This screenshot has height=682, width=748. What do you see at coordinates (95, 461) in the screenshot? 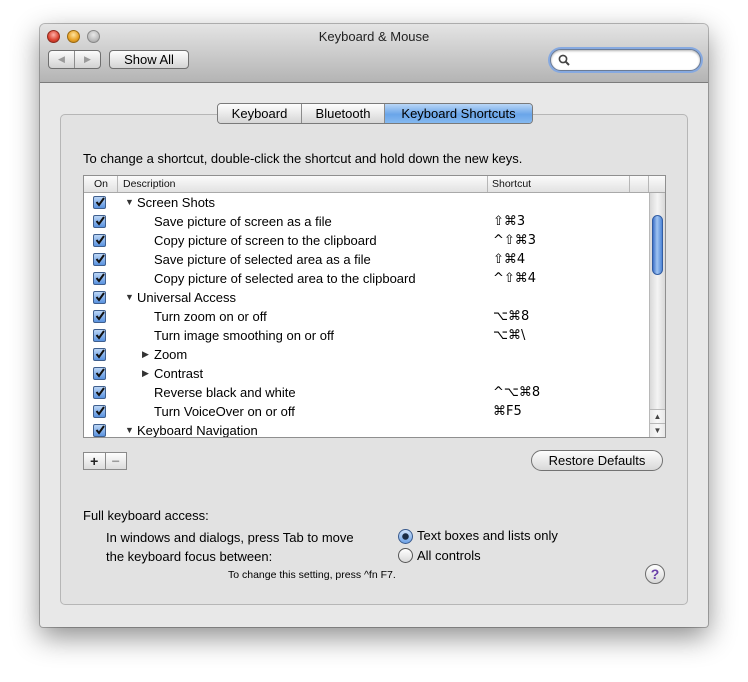
I see `add-shortcut-button: +` at bounding box center [95, 461].